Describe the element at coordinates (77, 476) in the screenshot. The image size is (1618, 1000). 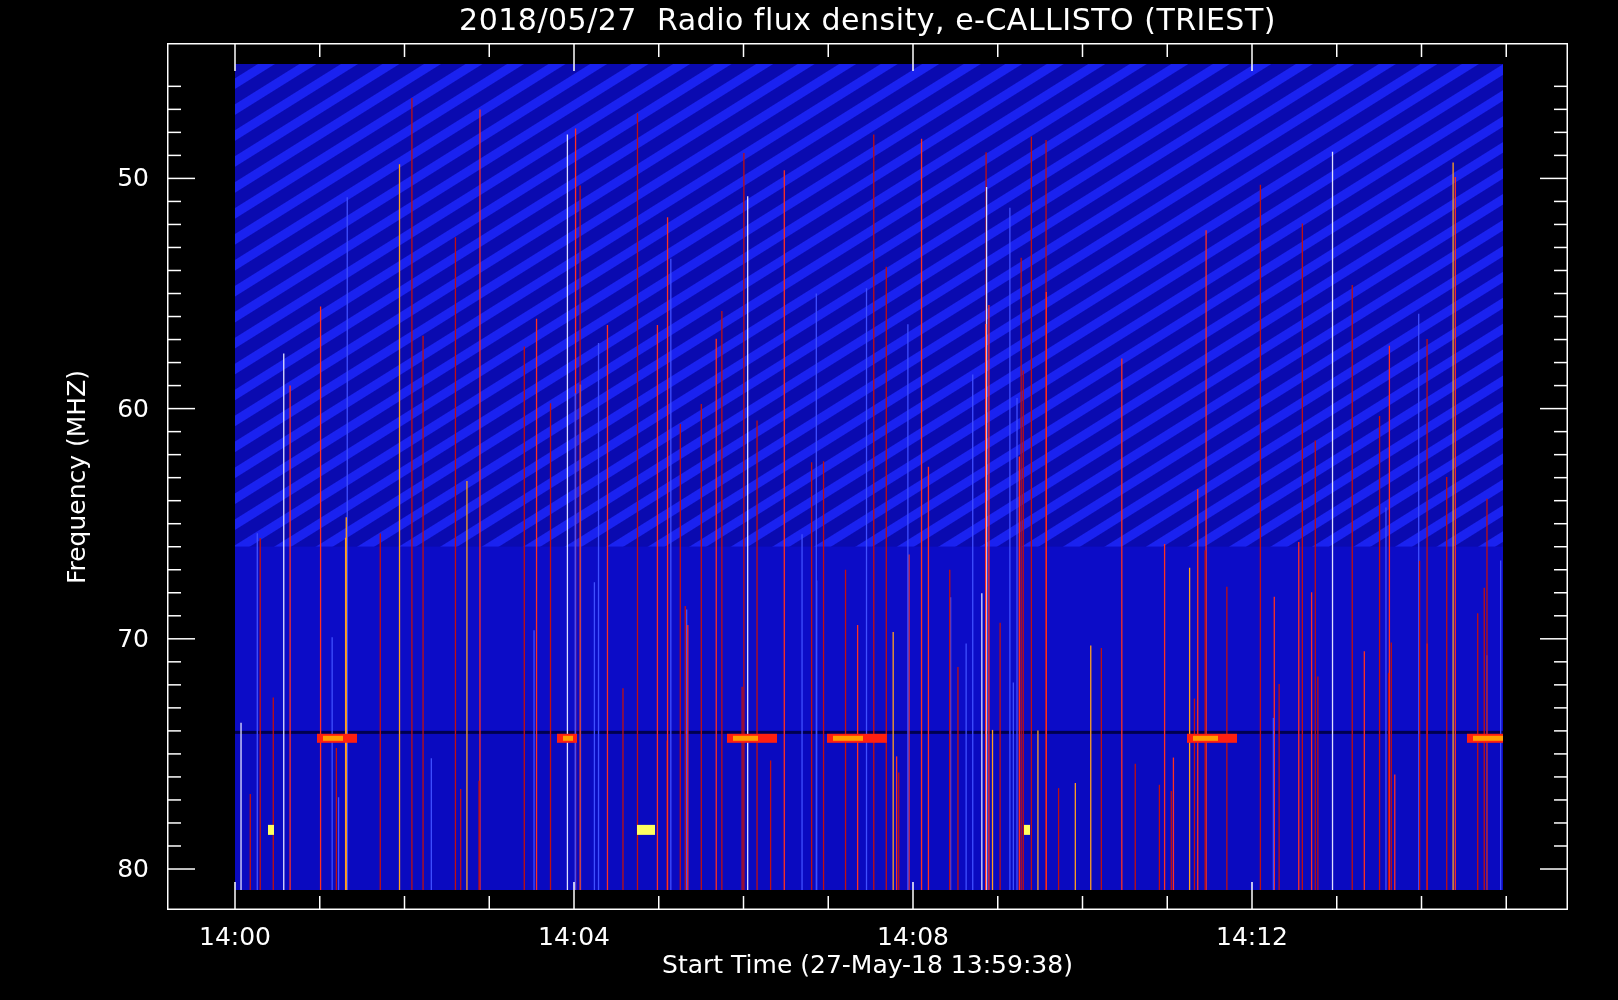
I see `y-axis-label: Frequency (MHZ)` at that location.